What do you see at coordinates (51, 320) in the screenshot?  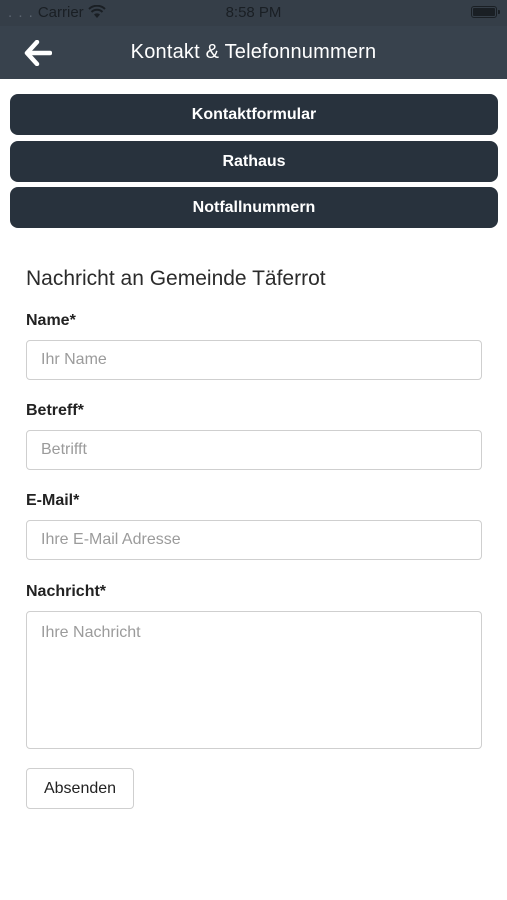 I see `name-label: Name*` at bounding box center [51, 320].